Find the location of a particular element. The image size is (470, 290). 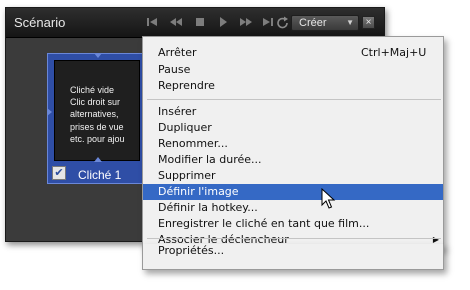

mouse-pointer-icon is located at coordinates (329, 198).